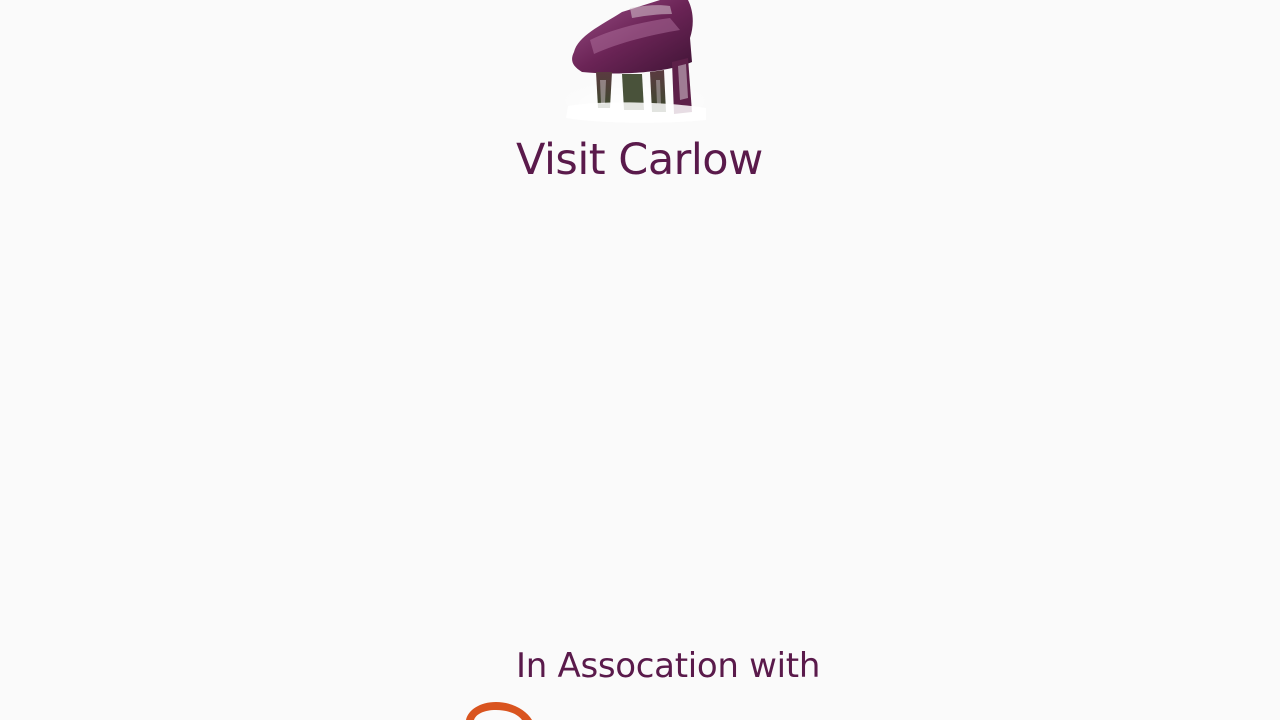  What do you see at coordinates (639, 160) in the screenshot?
I see `app-title: Visit Carlow` at bounding box center [639, 160].